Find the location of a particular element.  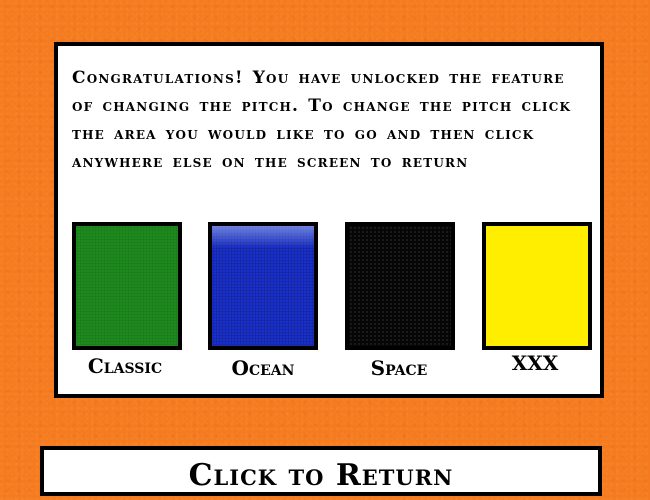

pitch-label-ocean: Ocean is located at coordinates (263, 368).